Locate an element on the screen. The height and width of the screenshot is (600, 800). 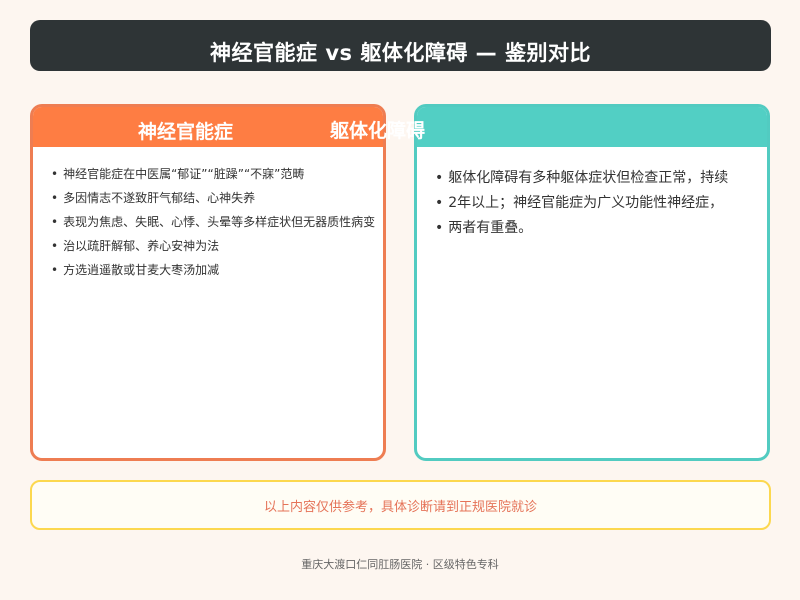
list-item: • 多因情志不遂致肝气郁结、心神失养 is located at coordinates (153, 198).